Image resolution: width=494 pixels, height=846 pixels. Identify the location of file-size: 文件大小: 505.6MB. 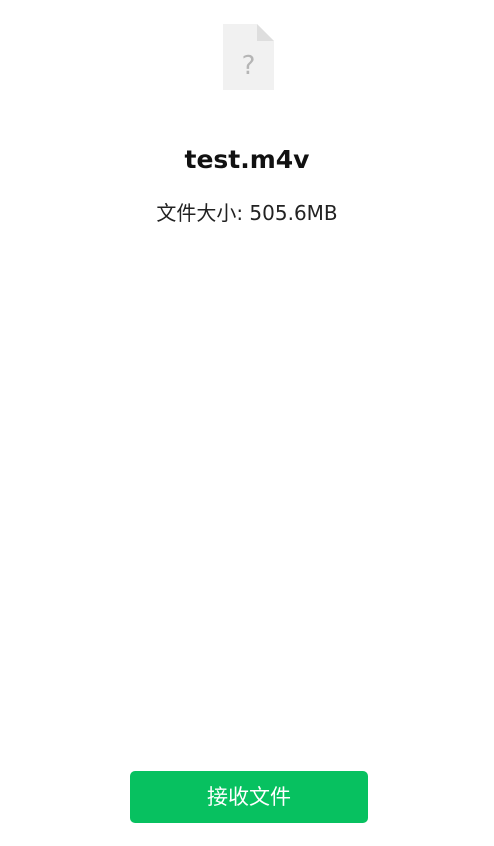
(247, 213).